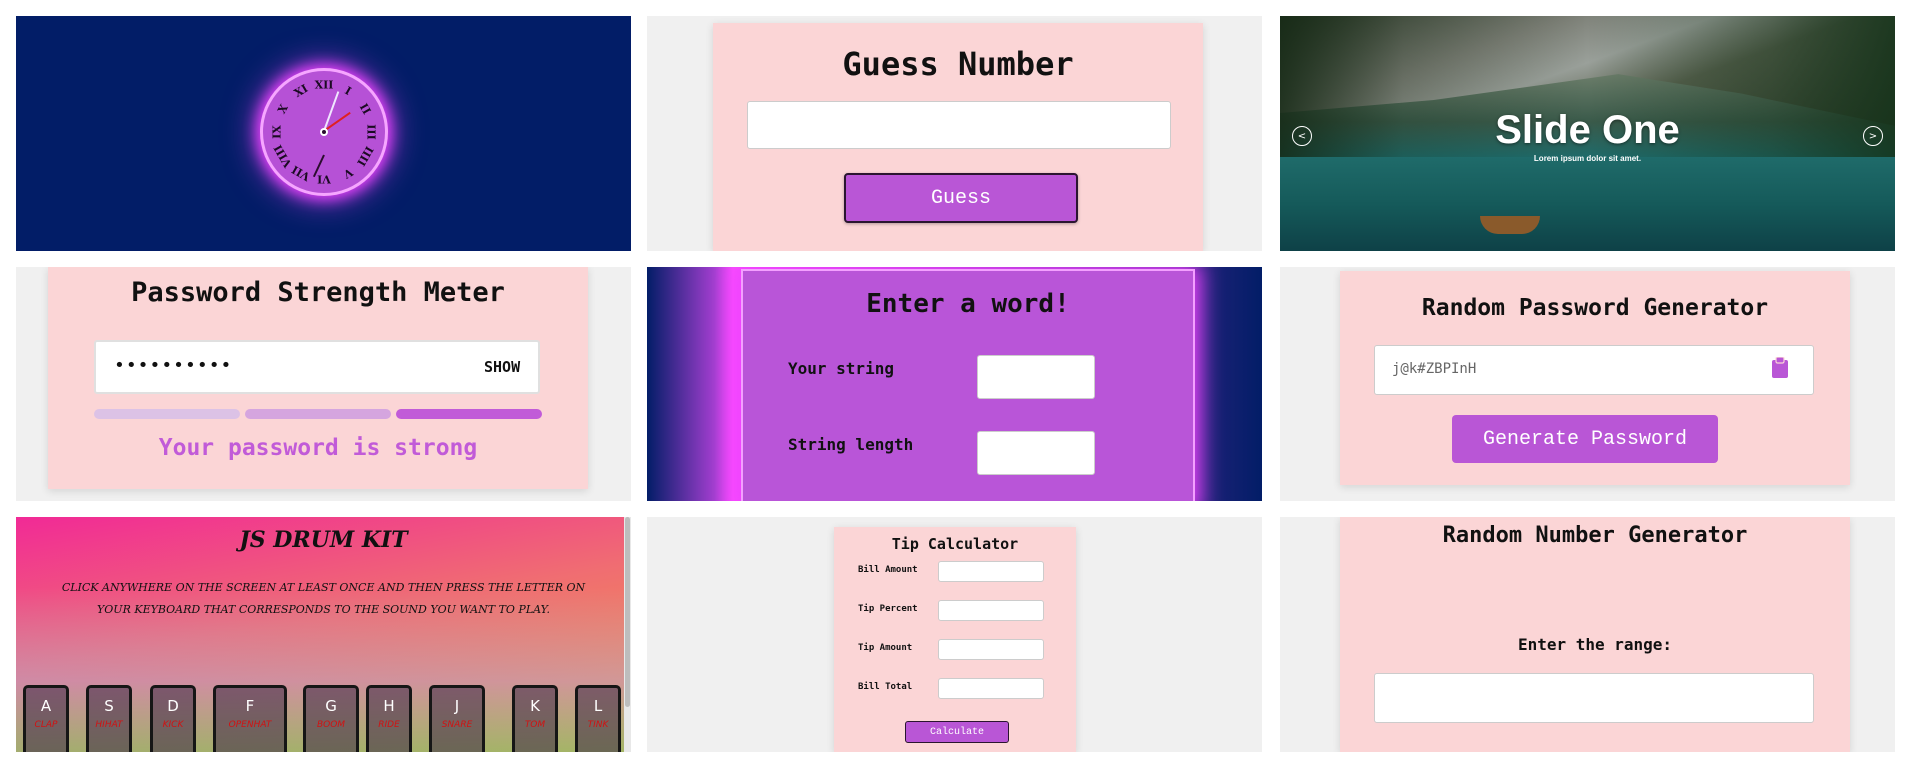 The height and width of the screenshot is (768, 1911). Describe the element at coordinates (173, 718) in the screenshot. I see `drum-key-d: Dkick` at that location.